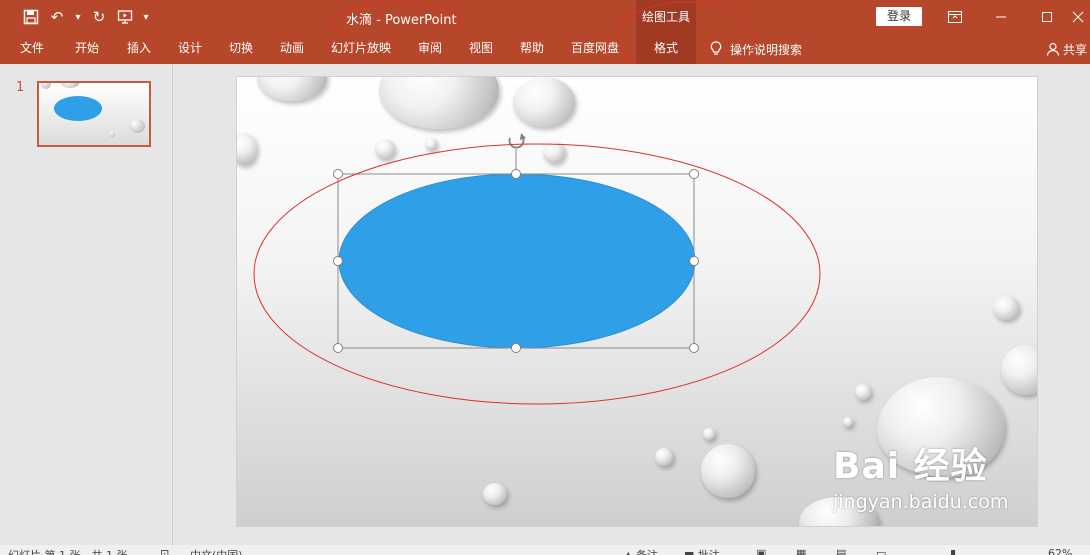 The height and width of the screenshot is (555, 1090). What do you see at coordinates (216, 551) in the screenshot?
I see `language-status: 中文(中国)` at bounding box center [216, 551].